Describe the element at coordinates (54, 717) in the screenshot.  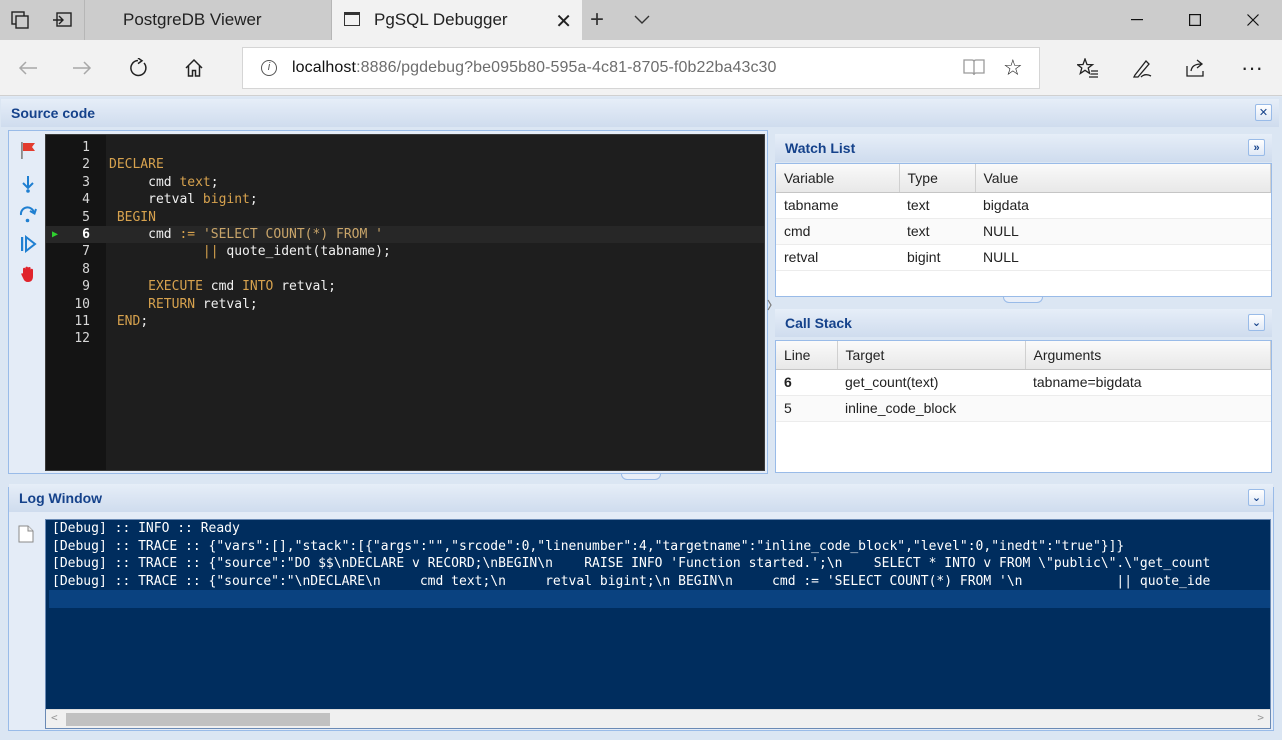
I see `scroll-left-icon: <` at that location.